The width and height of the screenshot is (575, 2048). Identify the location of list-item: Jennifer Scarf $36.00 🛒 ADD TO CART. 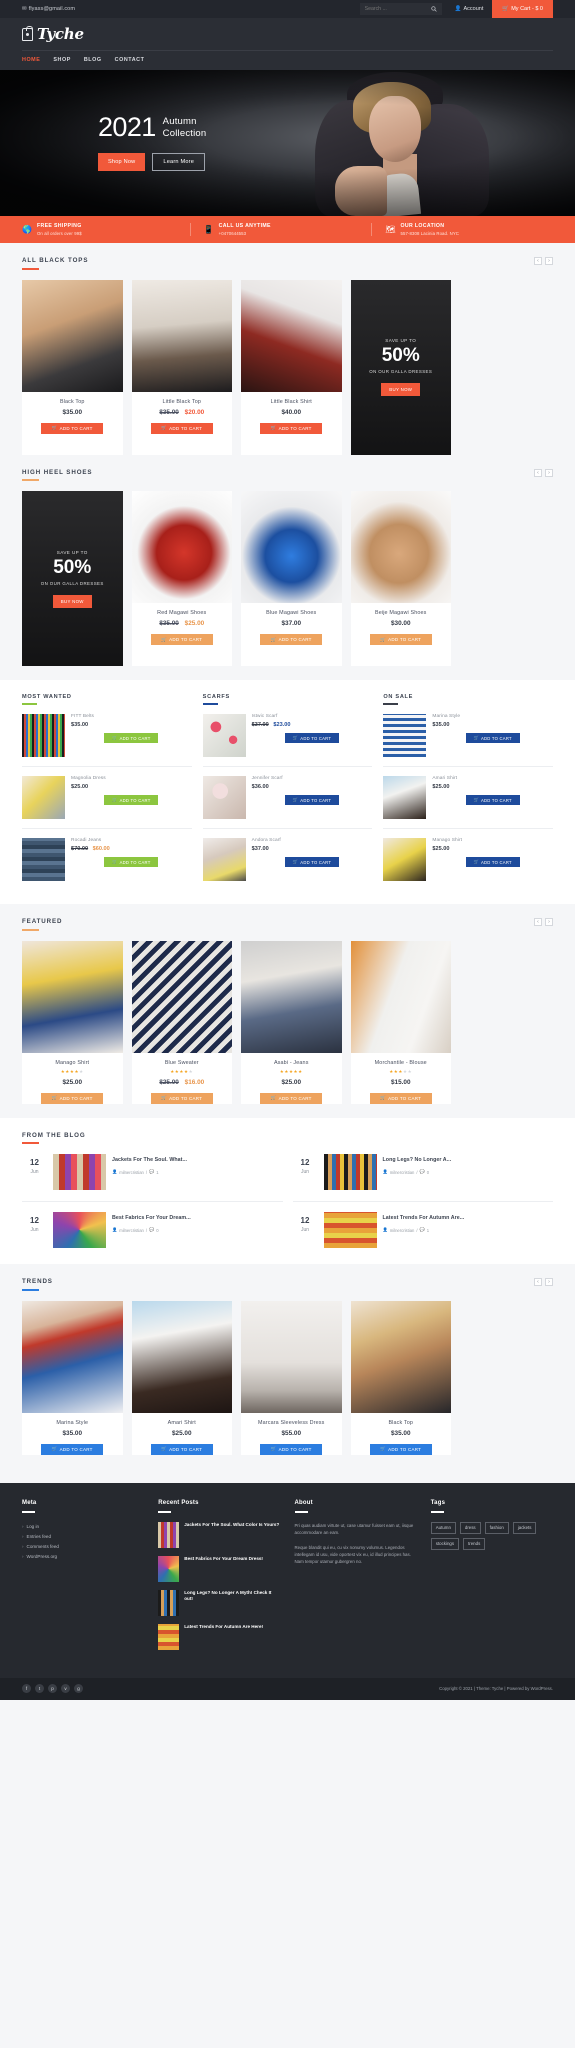
(287, 798).